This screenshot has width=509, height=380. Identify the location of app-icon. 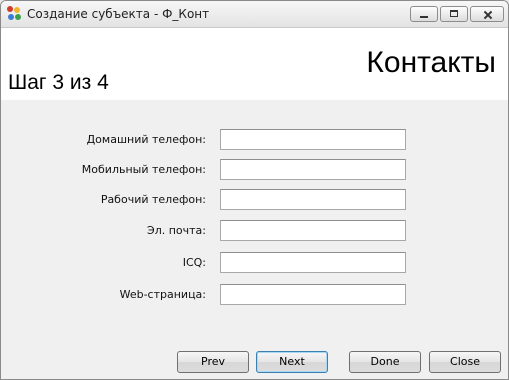
(15, 14).